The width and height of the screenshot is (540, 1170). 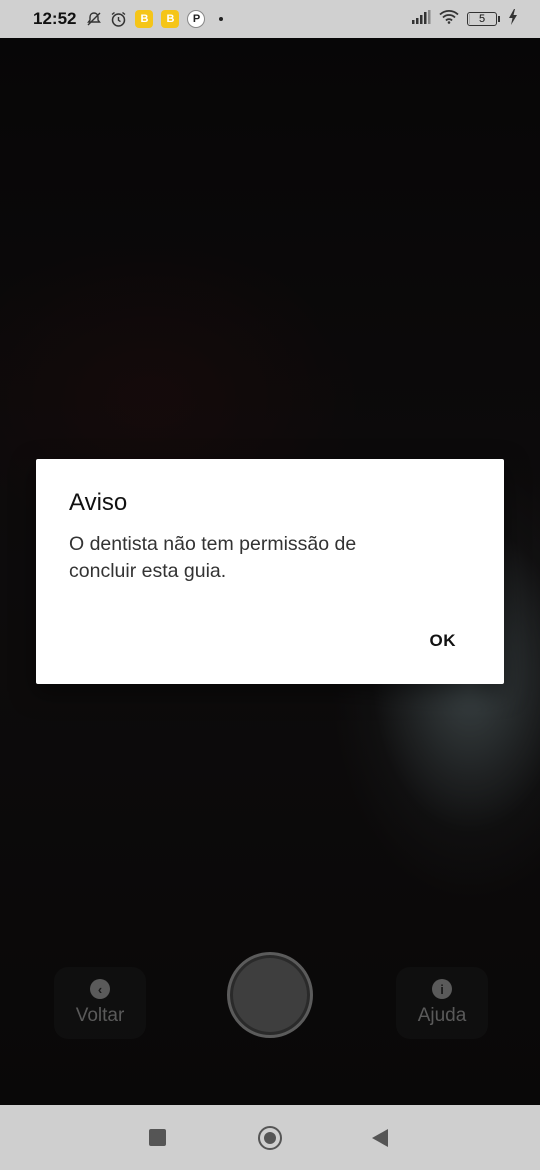 I want to click on shutter-button, so click(x=270, y=995).